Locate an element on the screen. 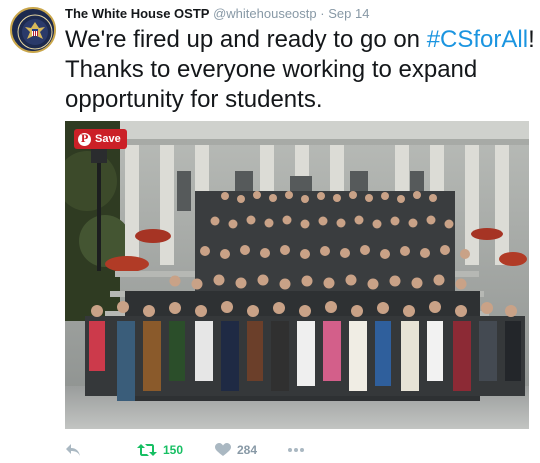  retweet-button: 150 is located at coordinates (160, 450).